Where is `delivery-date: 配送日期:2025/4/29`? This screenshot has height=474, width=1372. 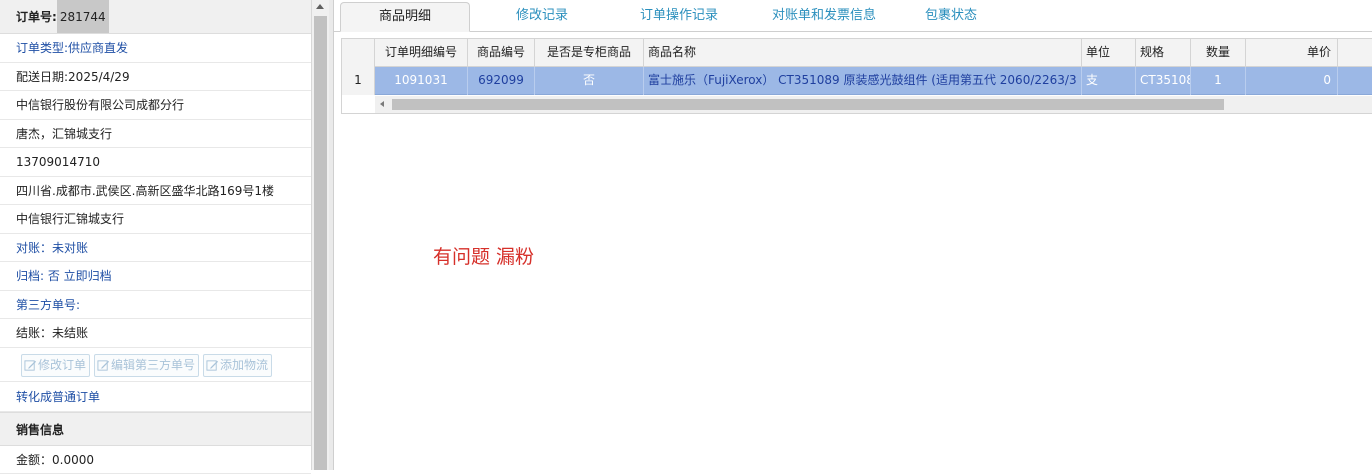
delivery-date: 配送日期:2025/4/29 is located at coordinates (155, 77).